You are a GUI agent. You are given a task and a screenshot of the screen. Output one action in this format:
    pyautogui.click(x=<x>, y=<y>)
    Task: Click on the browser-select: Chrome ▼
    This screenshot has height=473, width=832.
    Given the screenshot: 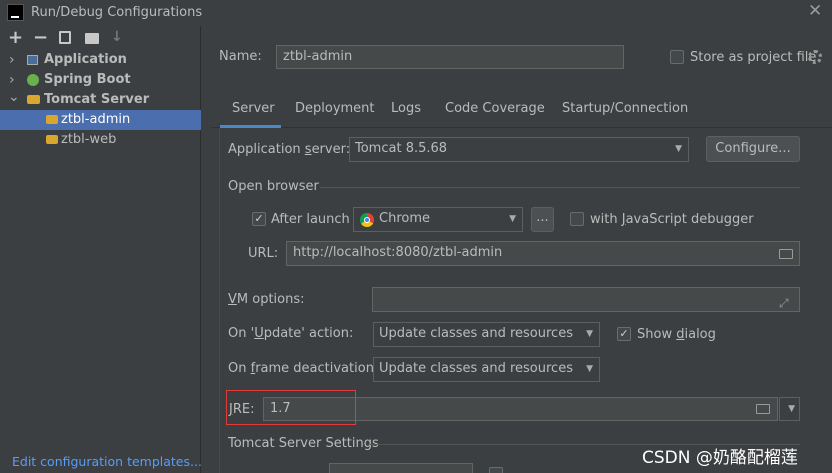 What is the action you would take?
    pyautogui.click(x=438, y=219)
    